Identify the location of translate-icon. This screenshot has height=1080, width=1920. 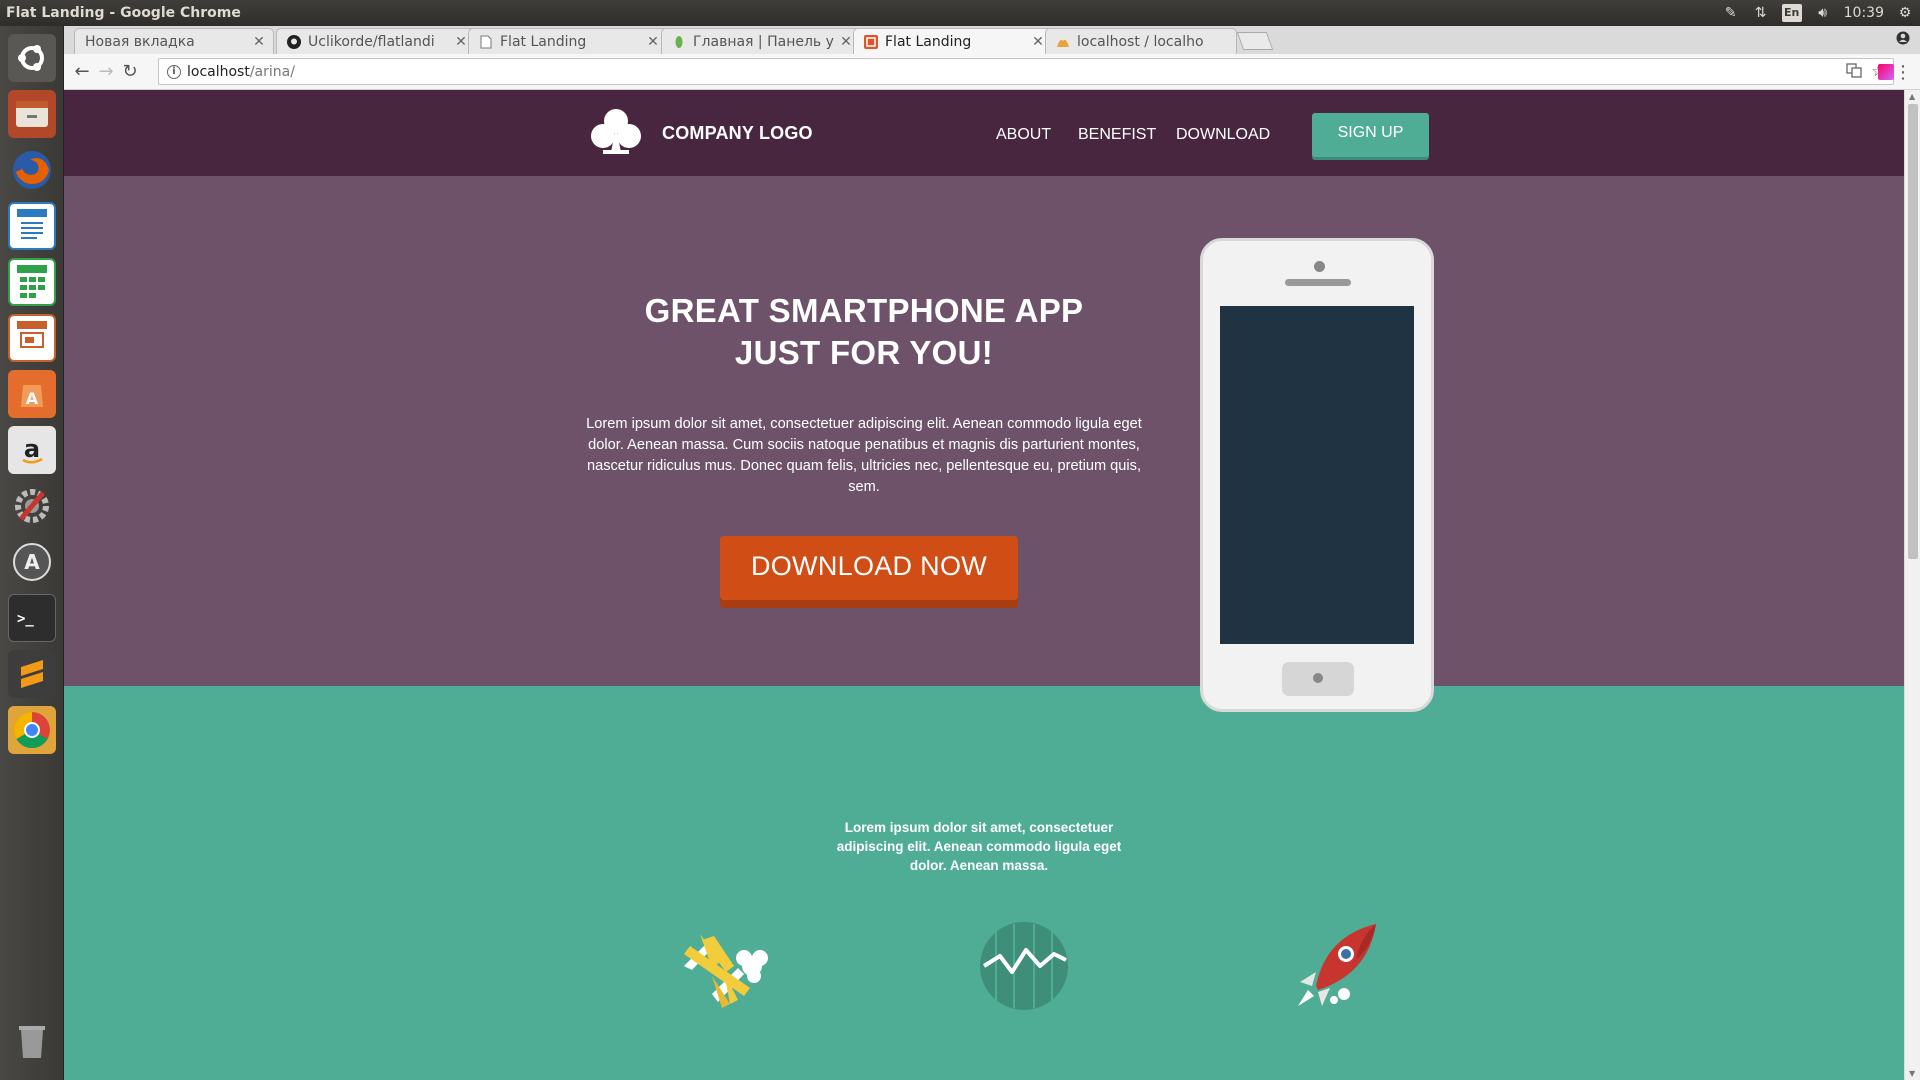
(1853, 72).